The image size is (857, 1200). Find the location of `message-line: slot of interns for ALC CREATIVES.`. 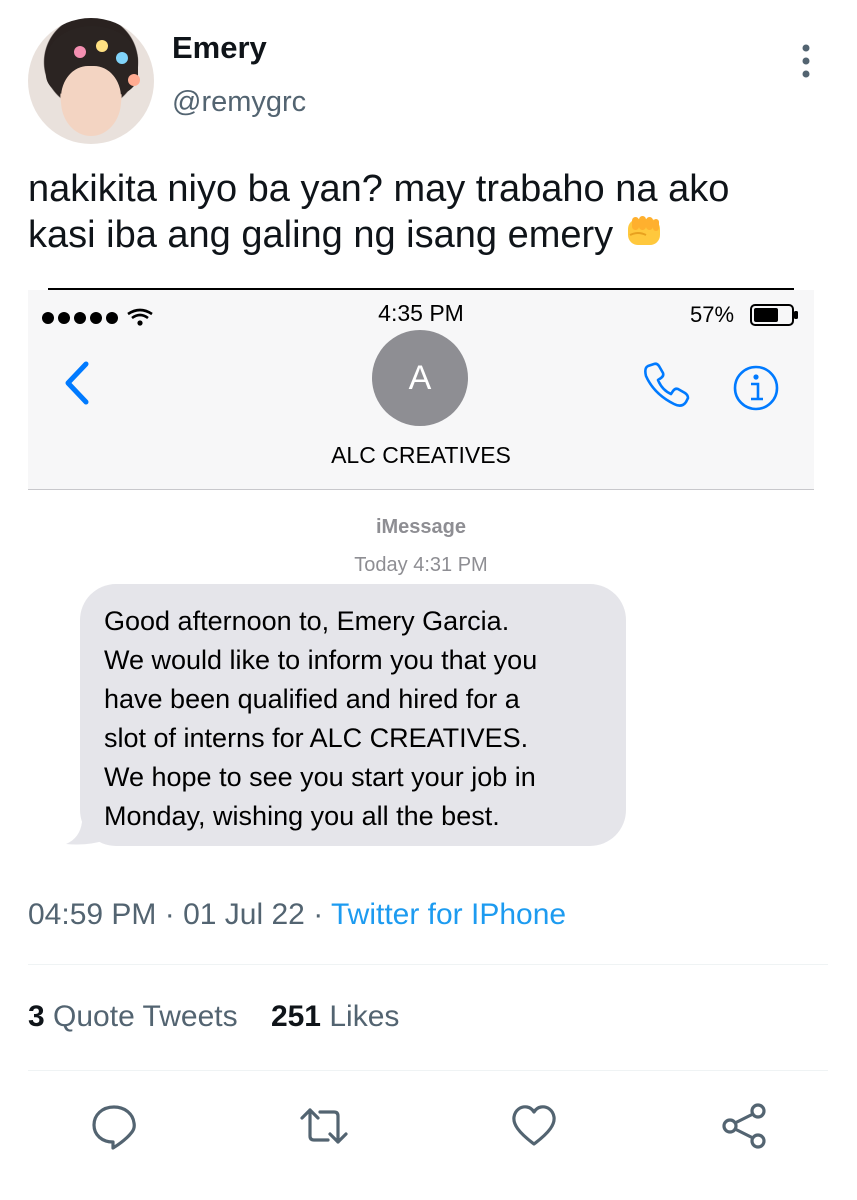

message-line: slot of interns for ALC CREATIVES. is located at coordinates (316, 738).